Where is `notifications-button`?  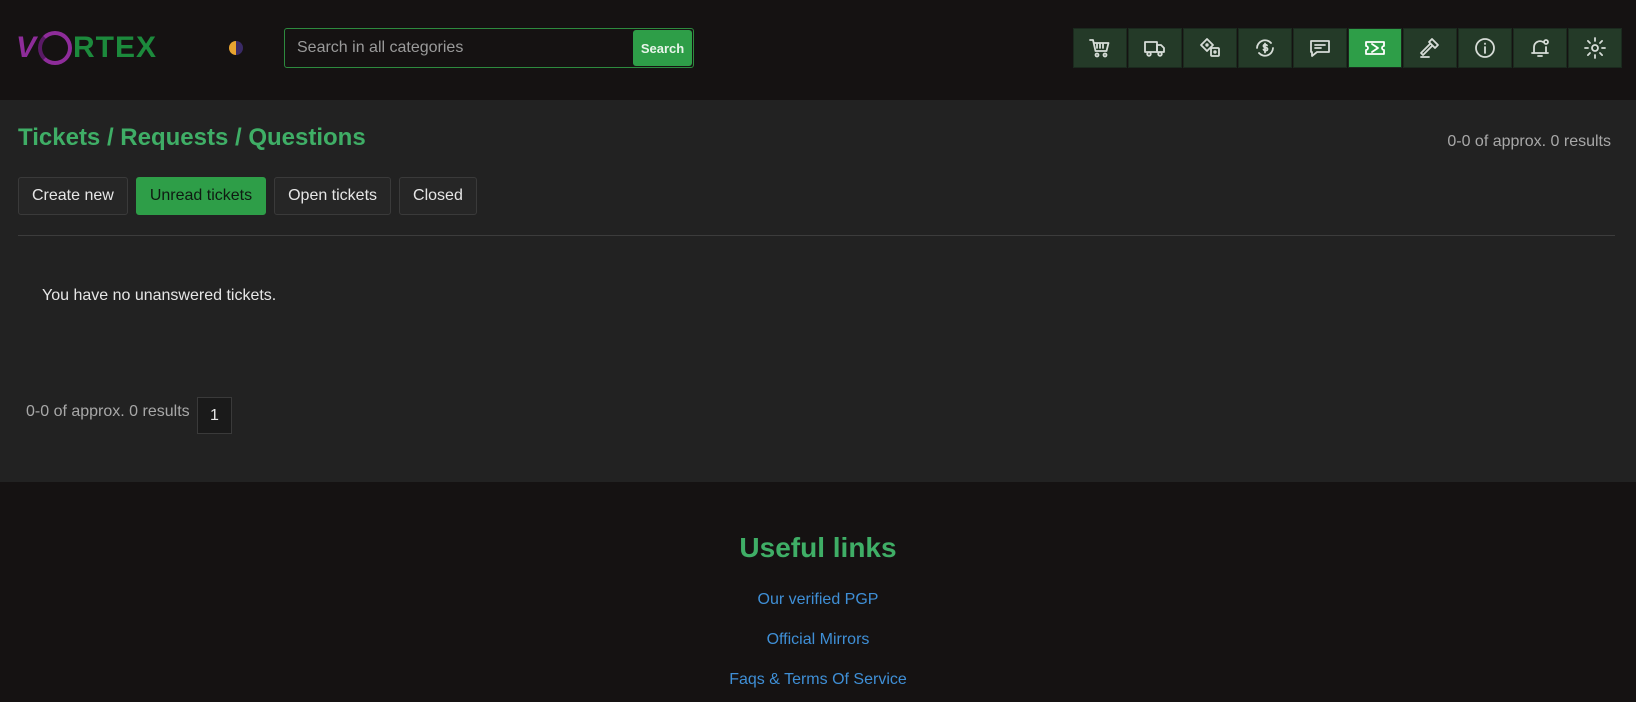 notifications-button is located at coordinates (1540, 48).